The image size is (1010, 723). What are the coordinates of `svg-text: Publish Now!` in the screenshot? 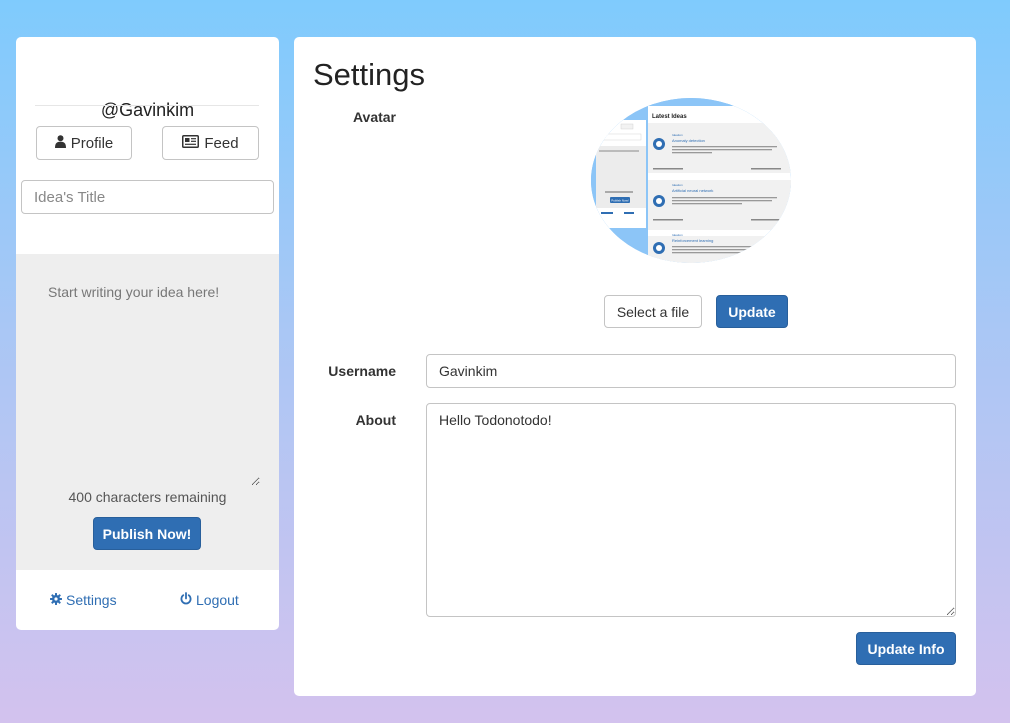 It's located at (620, 201).